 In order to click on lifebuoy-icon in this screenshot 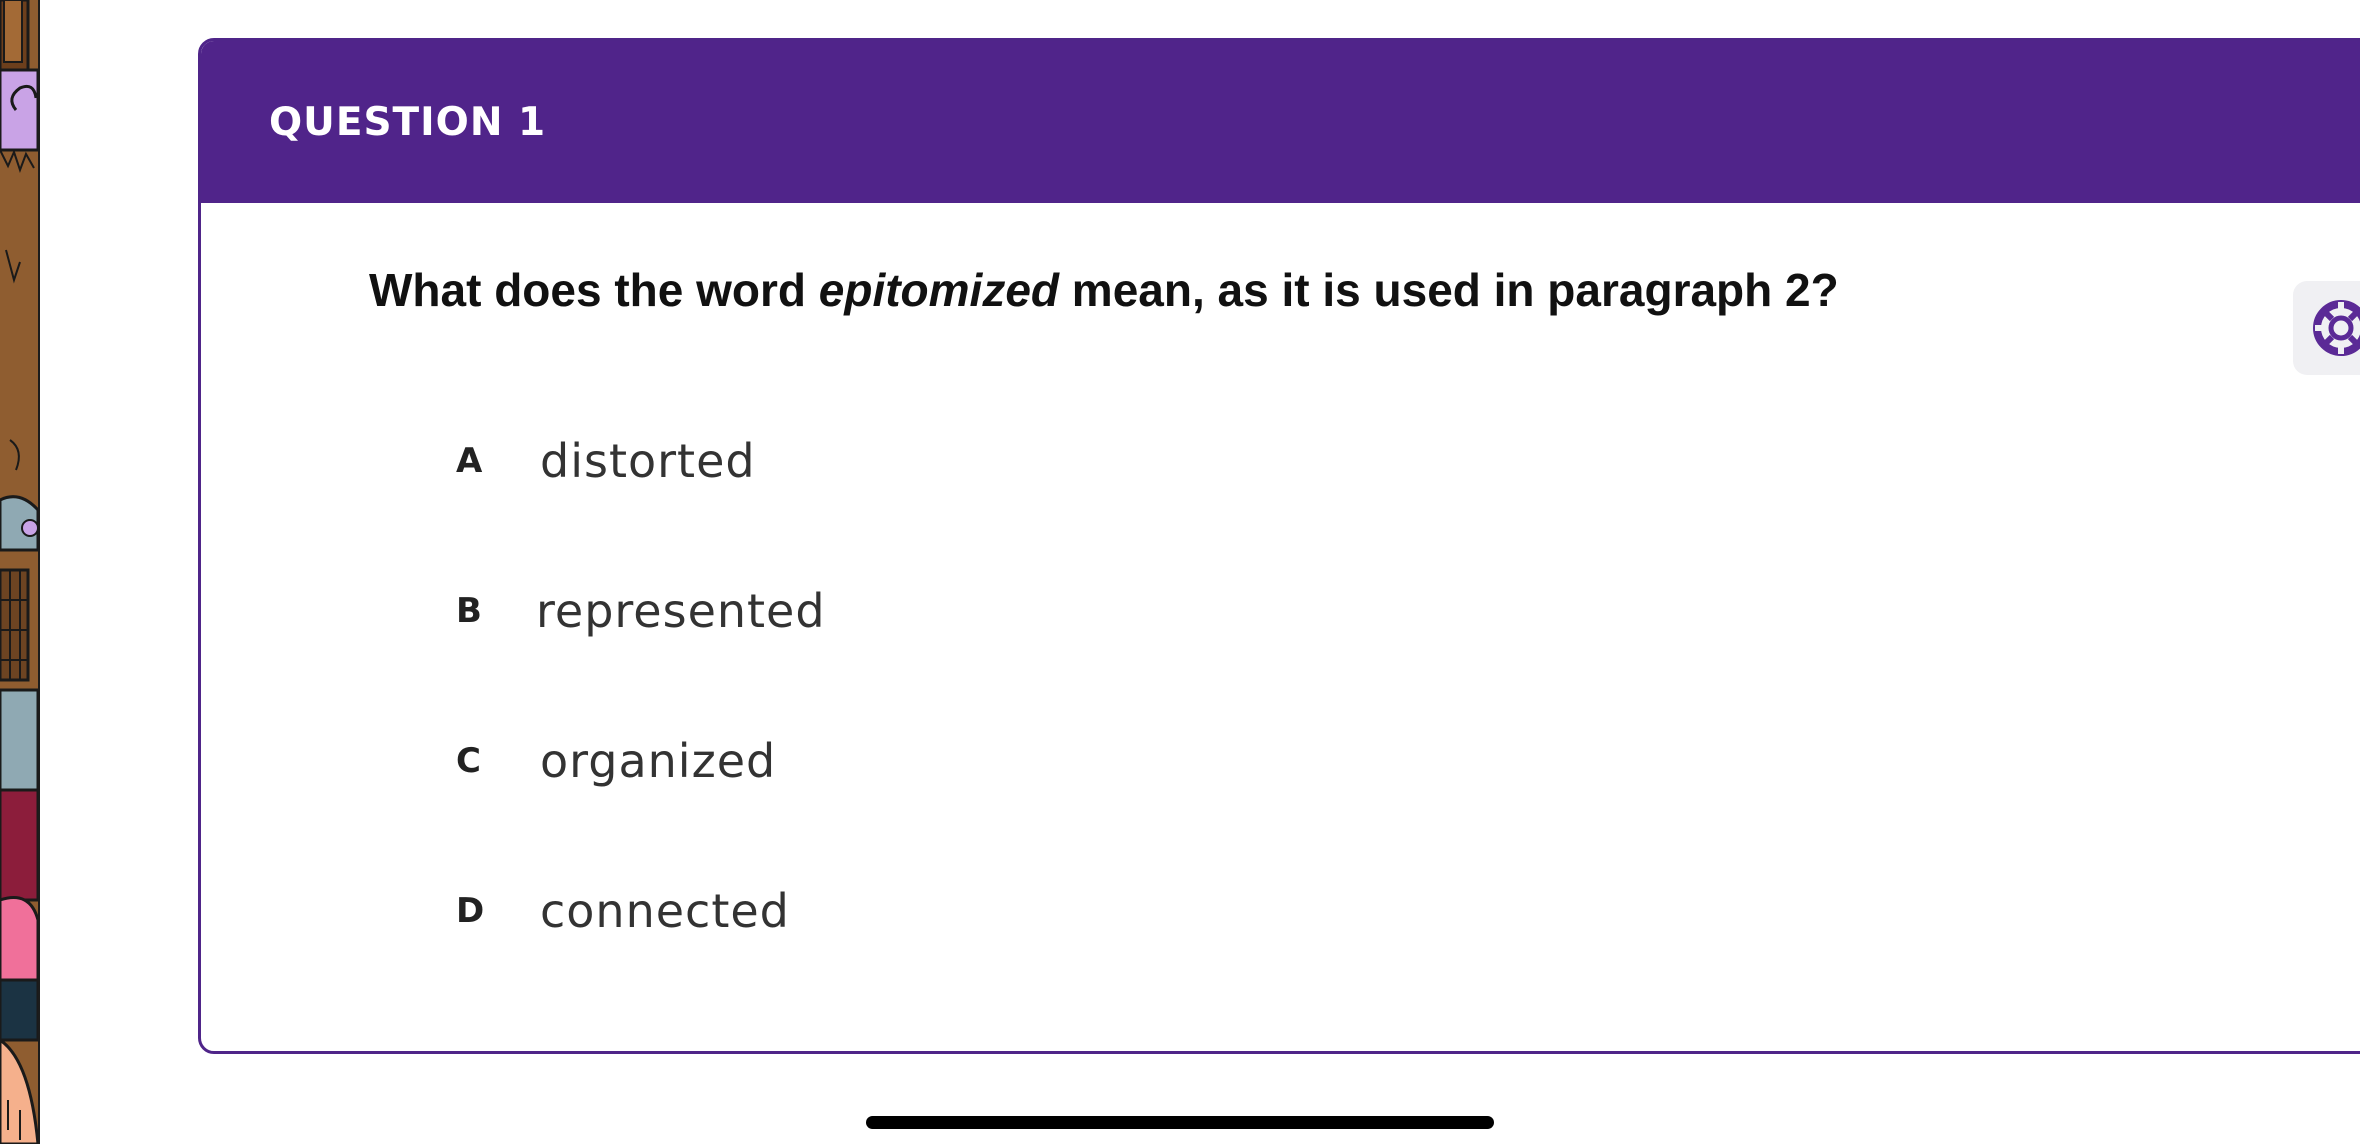, I will do `click(2336, 328)`.